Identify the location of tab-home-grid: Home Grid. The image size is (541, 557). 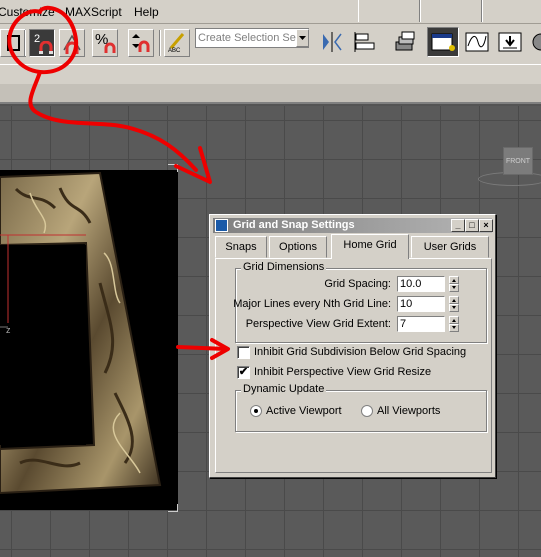
(370, 246).